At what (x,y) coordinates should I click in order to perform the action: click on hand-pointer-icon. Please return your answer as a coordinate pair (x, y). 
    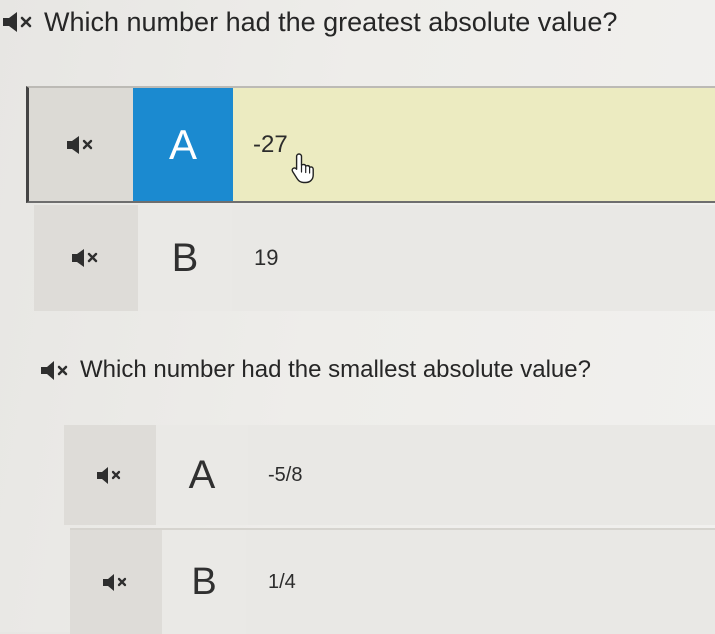
    Looking at the image, I should click on (304, 170).